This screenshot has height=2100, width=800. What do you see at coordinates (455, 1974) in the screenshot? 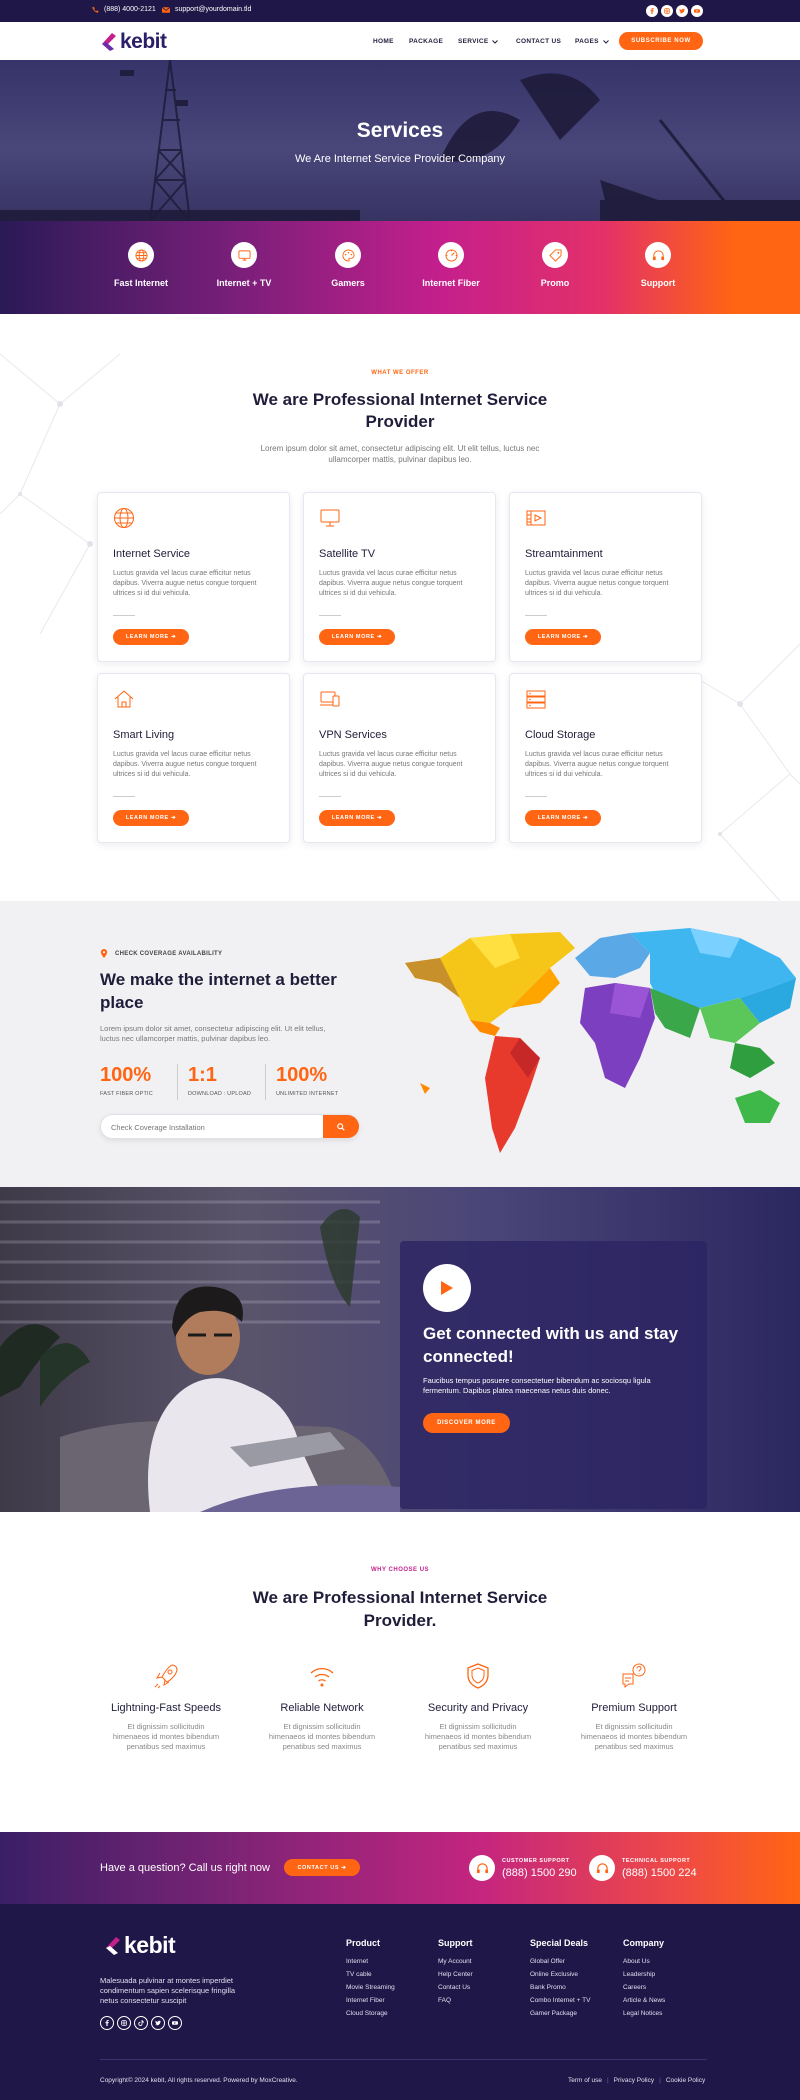
I see `footer-link: Help Center` at bounding box center [455, 1974].